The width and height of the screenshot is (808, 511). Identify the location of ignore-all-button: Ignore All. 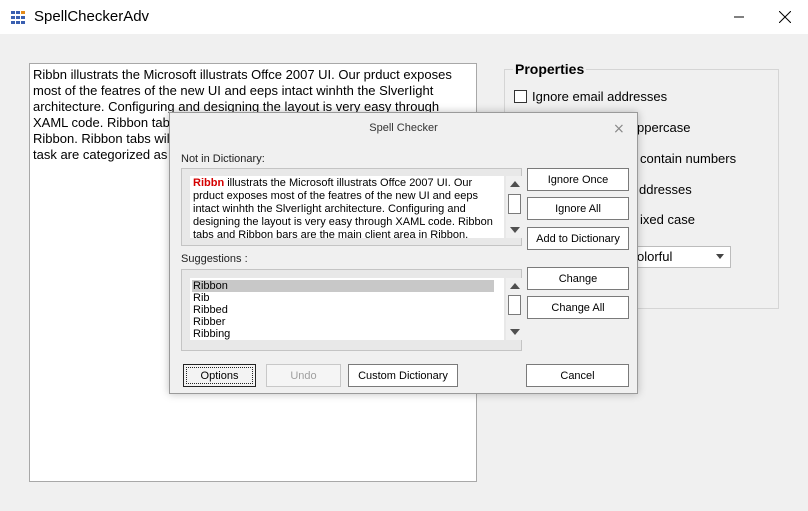
(578, 208).